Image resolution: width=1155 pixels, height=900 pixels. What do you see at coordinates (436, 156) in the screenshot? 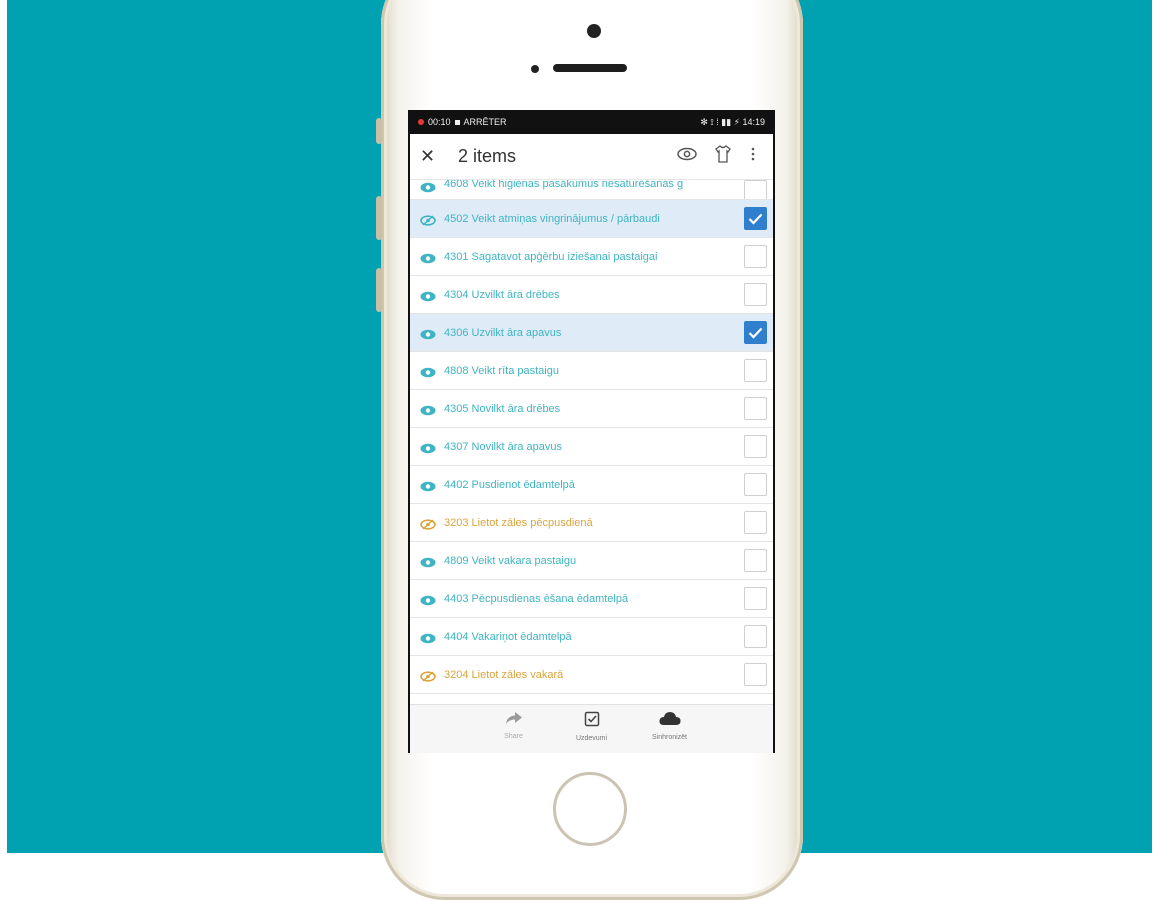
I see `close-icon: ✕` at bounding box center [436, 156].